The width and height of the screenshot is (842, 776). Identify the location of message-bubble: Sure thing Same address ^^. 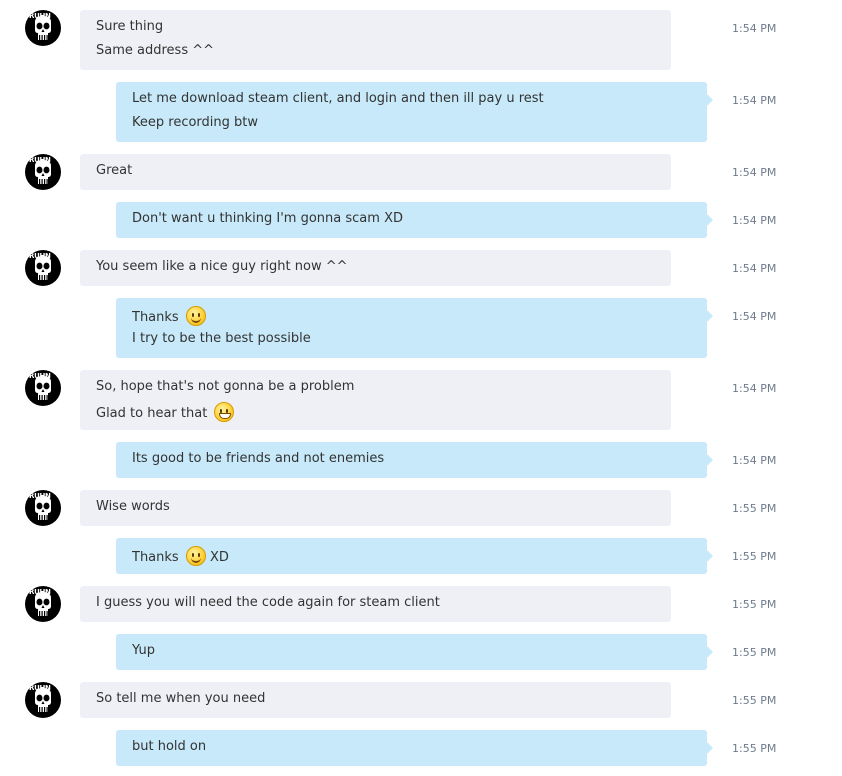
(375, 40).